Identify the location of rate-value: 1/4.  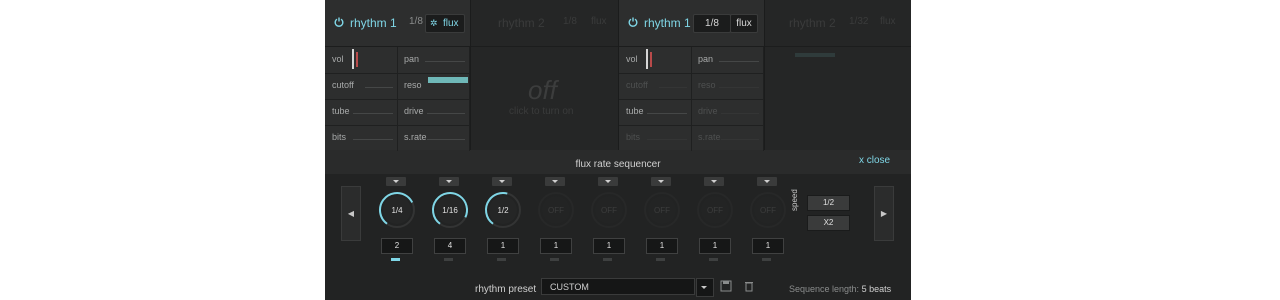
(397, 210).